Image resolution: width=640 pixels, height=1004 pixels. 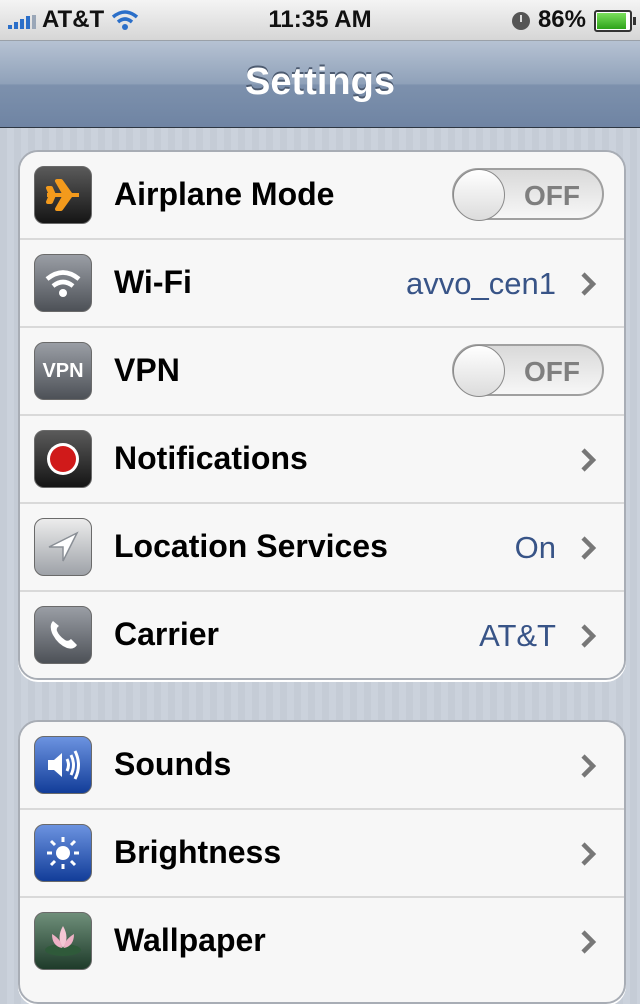 What do you see at coordinates (63, 635) in the screenshot?
I see `phone-icon` at bounding box center [63, 635].